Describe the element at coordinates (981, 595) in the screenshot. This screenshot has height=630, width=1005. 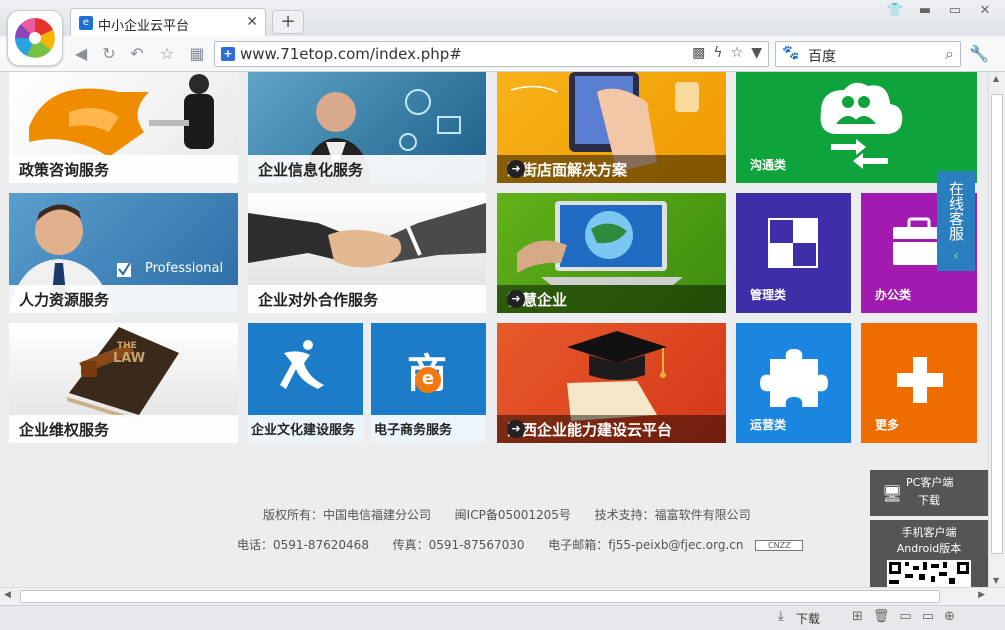
I see `scroll-right-icon: ▶` at that location.